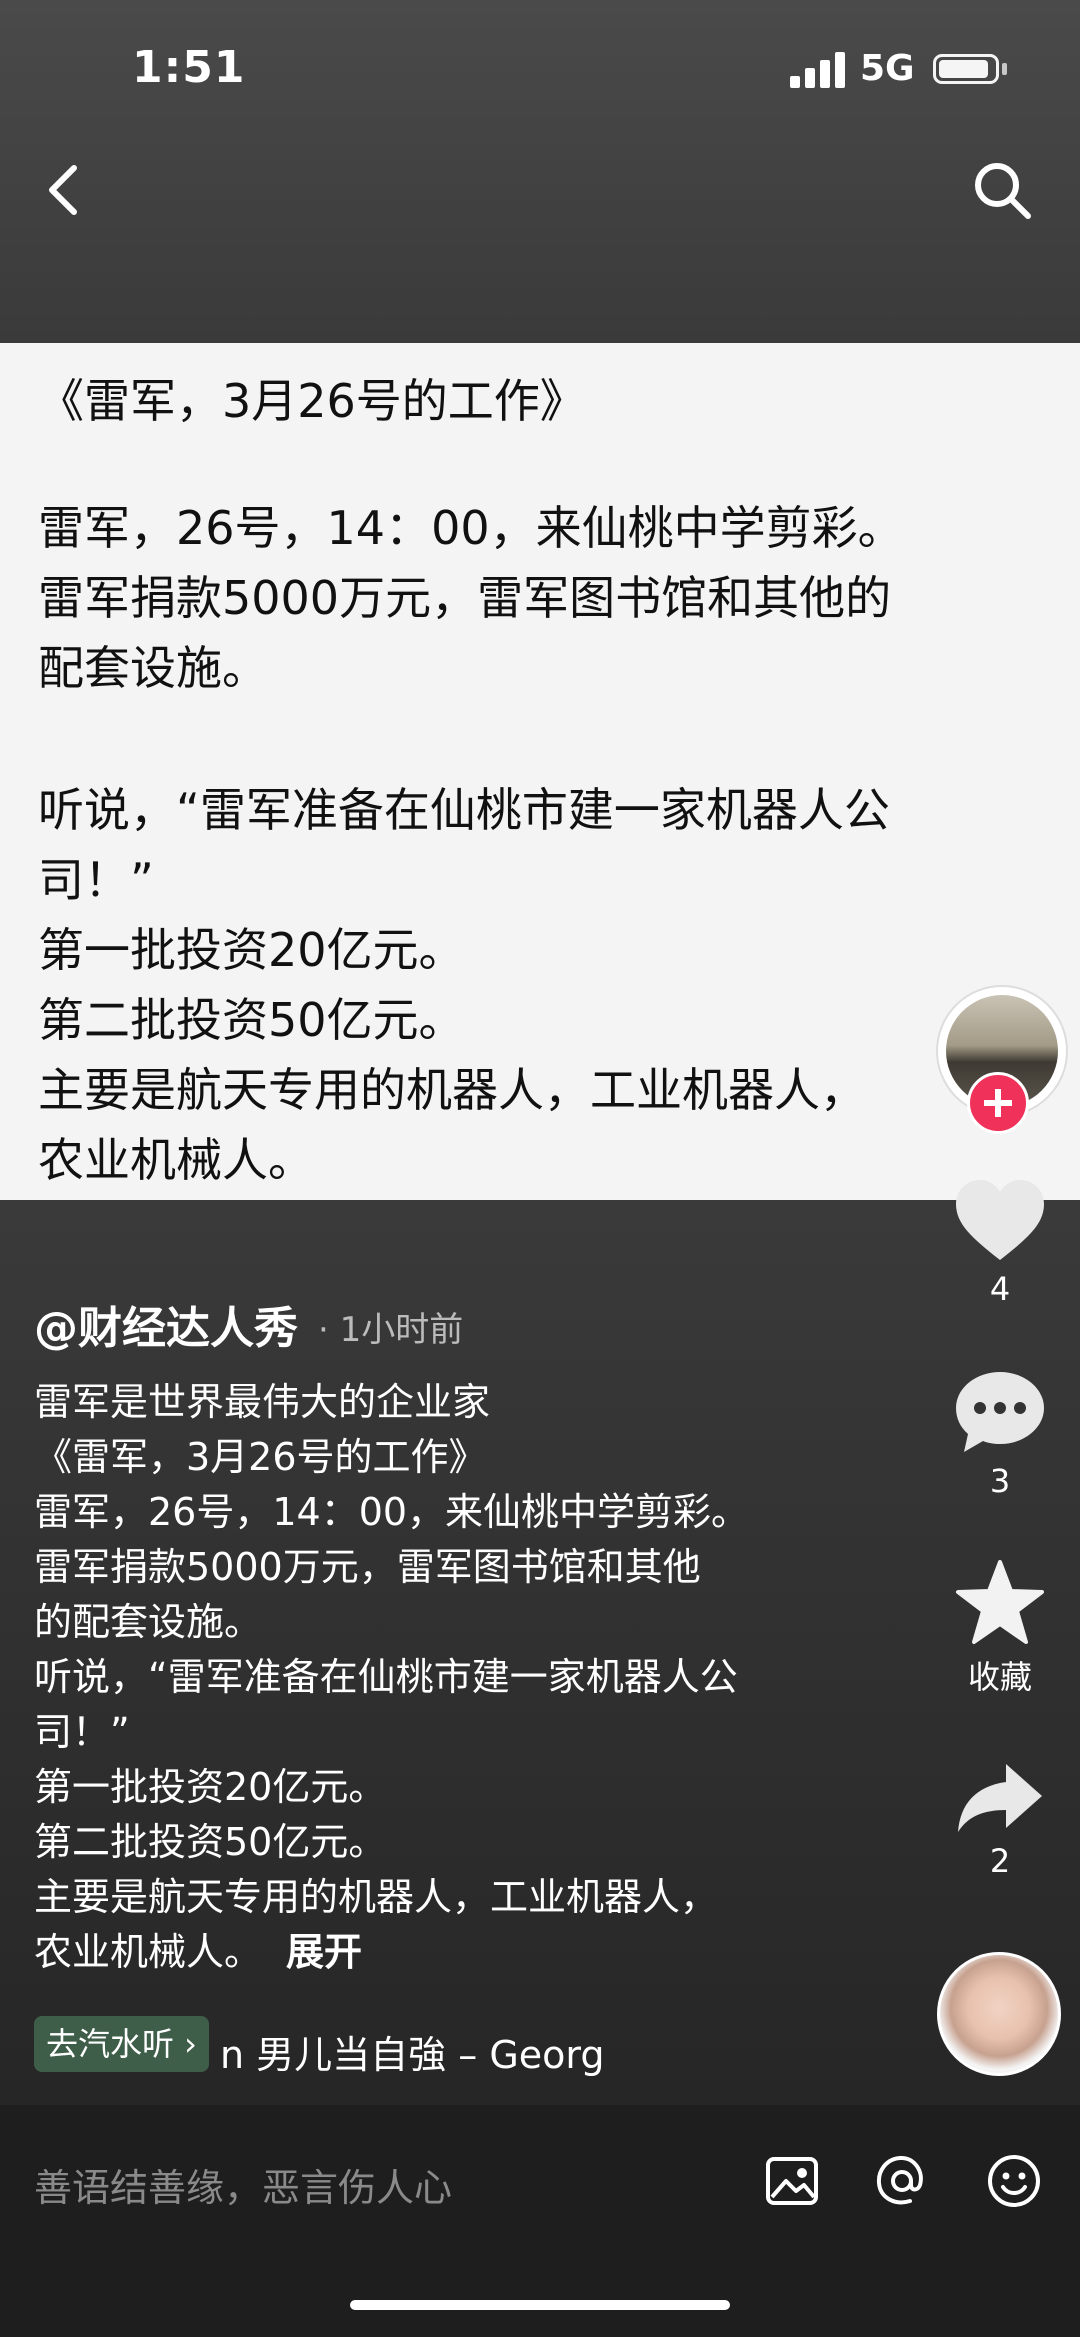 The width and height of the screenshot is (1080, 2337). What do you see at coordinates (999, 1677) in the screenshot?
I see `favorite-label: 收藏` at bounding box center [999, 1677].